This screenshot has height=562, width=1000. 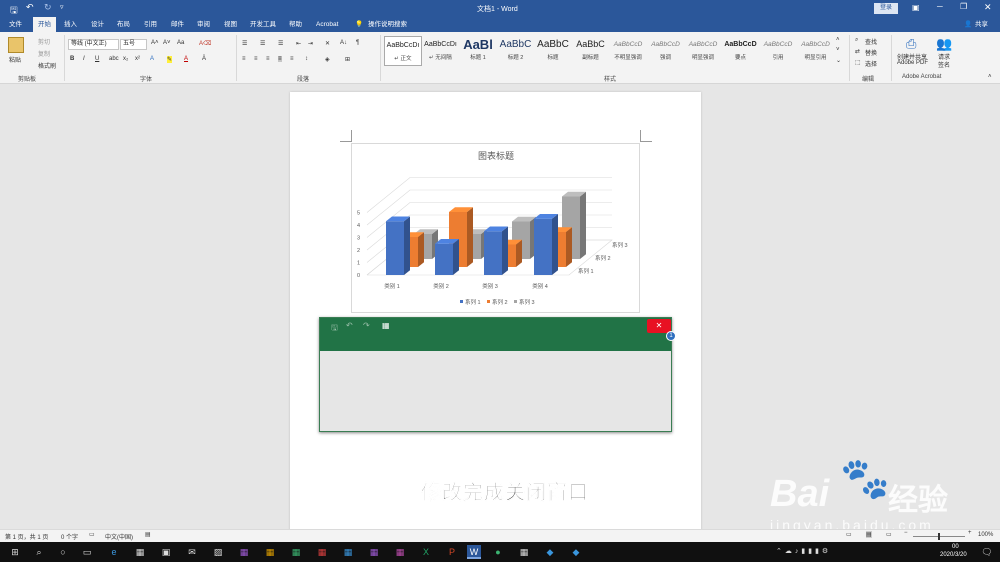 I want to click on login-button: 登录, so click(x=886, y=8).